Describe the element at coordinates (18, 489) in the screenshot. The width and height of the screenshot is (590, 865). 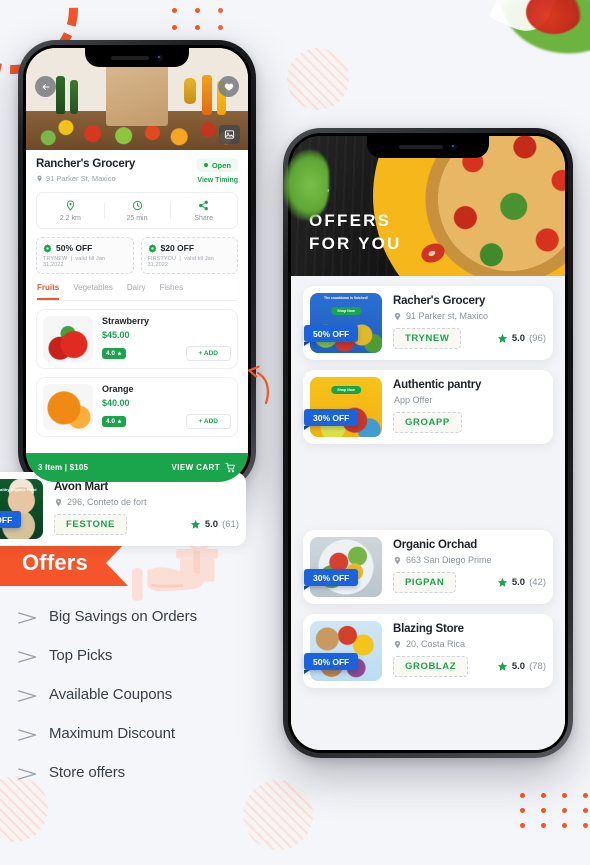
I see `thumb-caption: Fresh & Healthy Organic Food` at that location.